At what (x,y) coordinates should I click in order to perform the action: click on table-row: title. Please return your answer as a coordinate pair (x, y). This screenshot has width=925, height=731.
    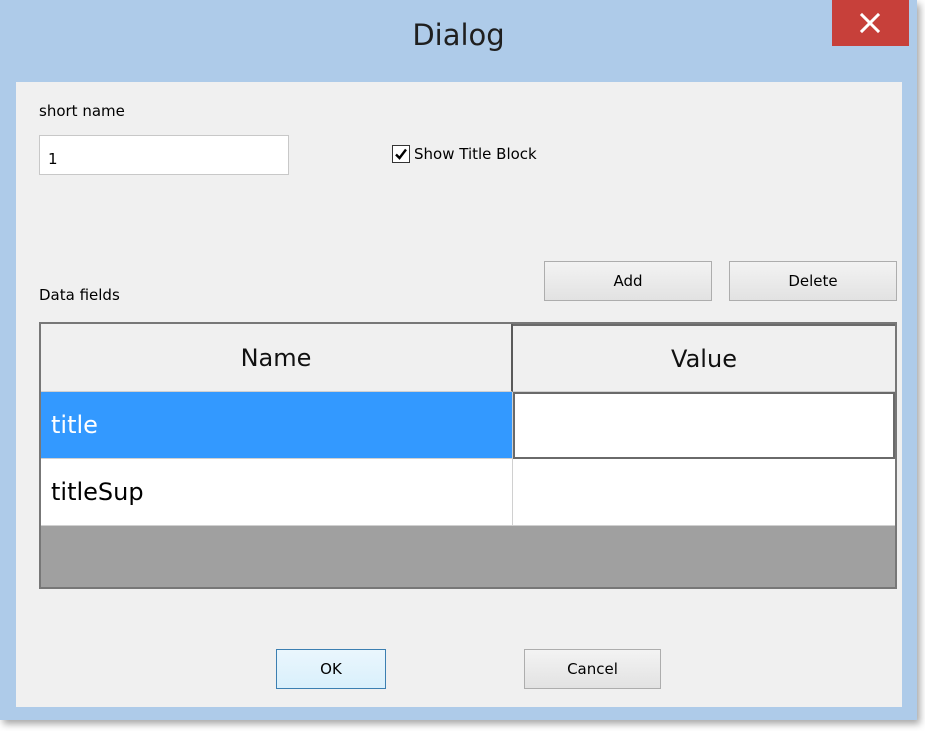
    Looking at the image, I should click on (468, 425).